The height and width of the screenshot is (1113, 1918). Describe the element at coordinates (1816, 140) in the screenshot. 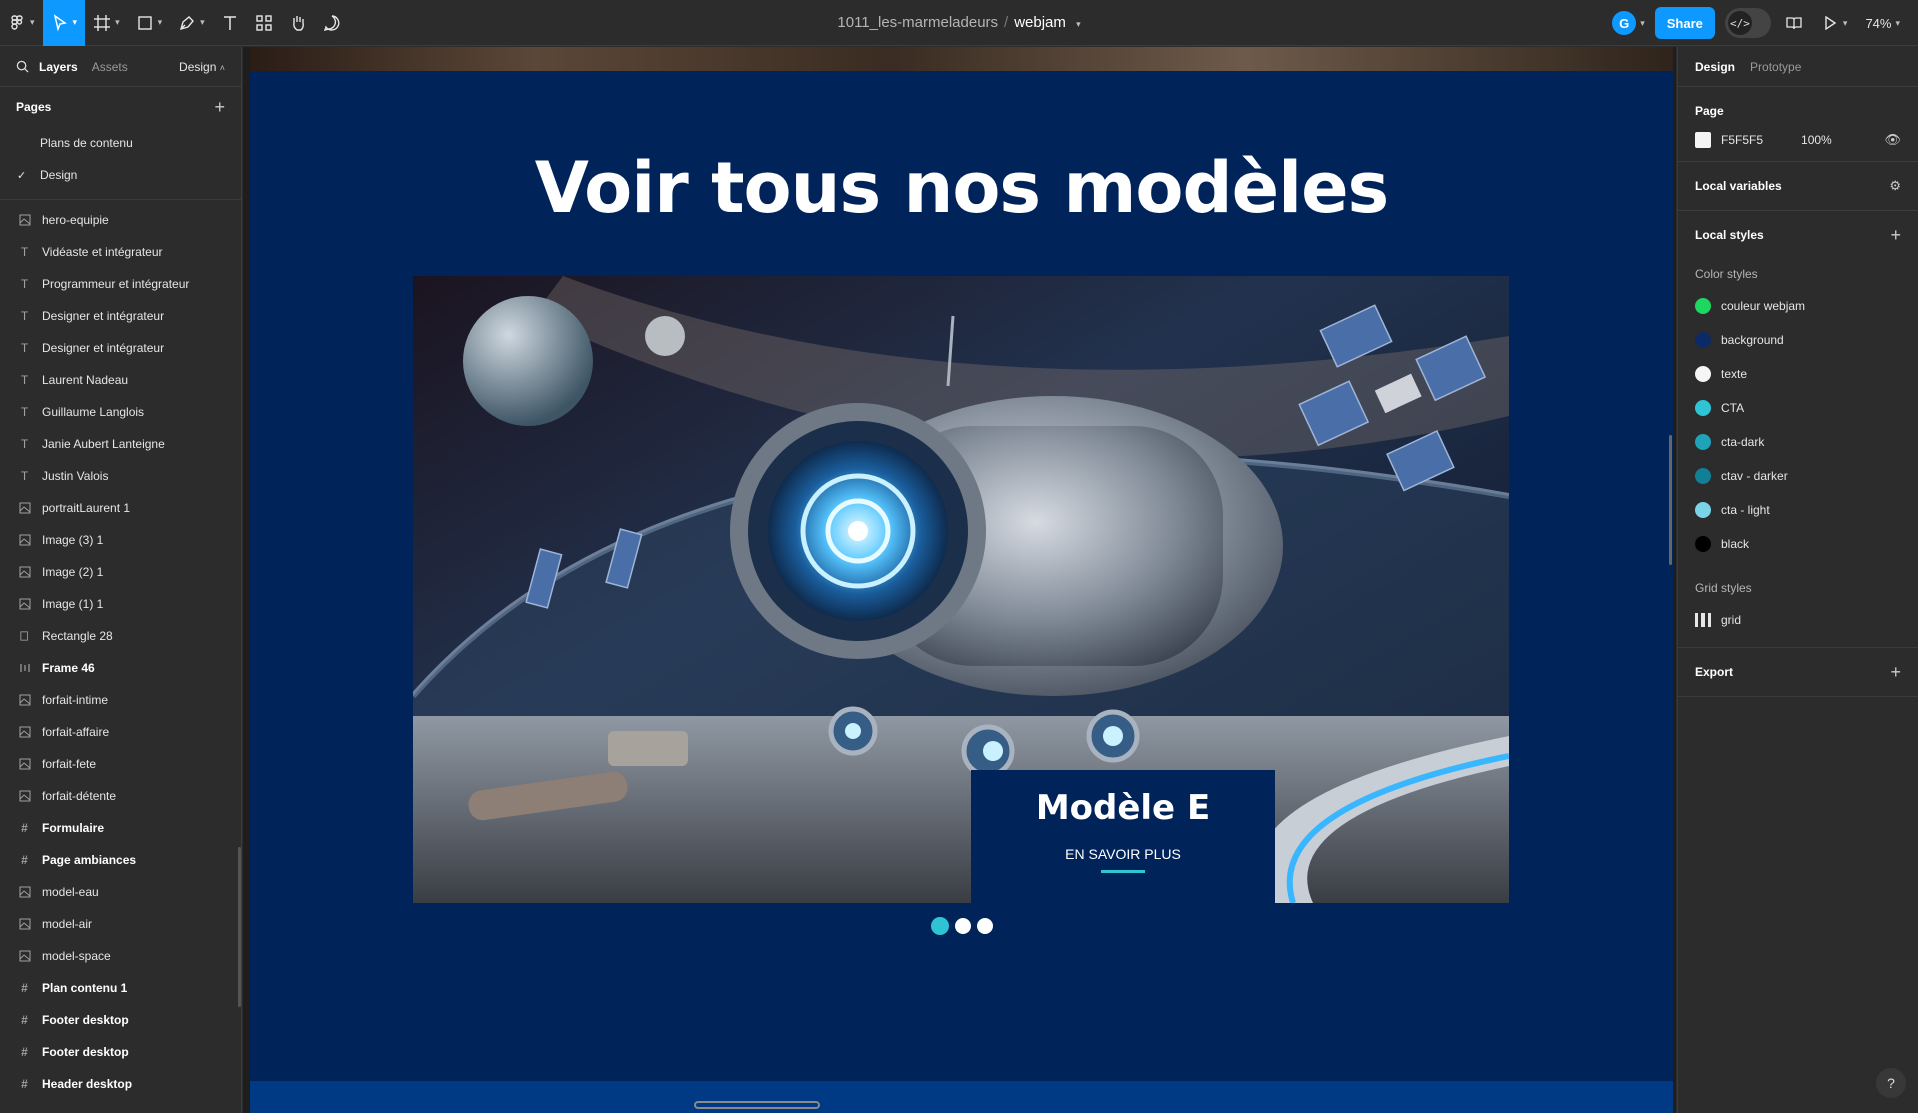

I see `page-opacity-value: 100%` at that location.